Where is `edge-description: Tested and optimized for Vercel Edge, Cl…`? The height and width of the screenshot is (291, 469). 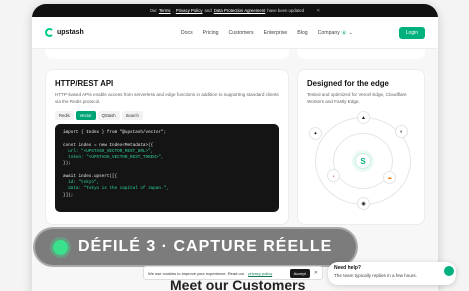 edge-description: Tested and optimized for Vercel Edge, Cl… is located at coordinates (357, 98).